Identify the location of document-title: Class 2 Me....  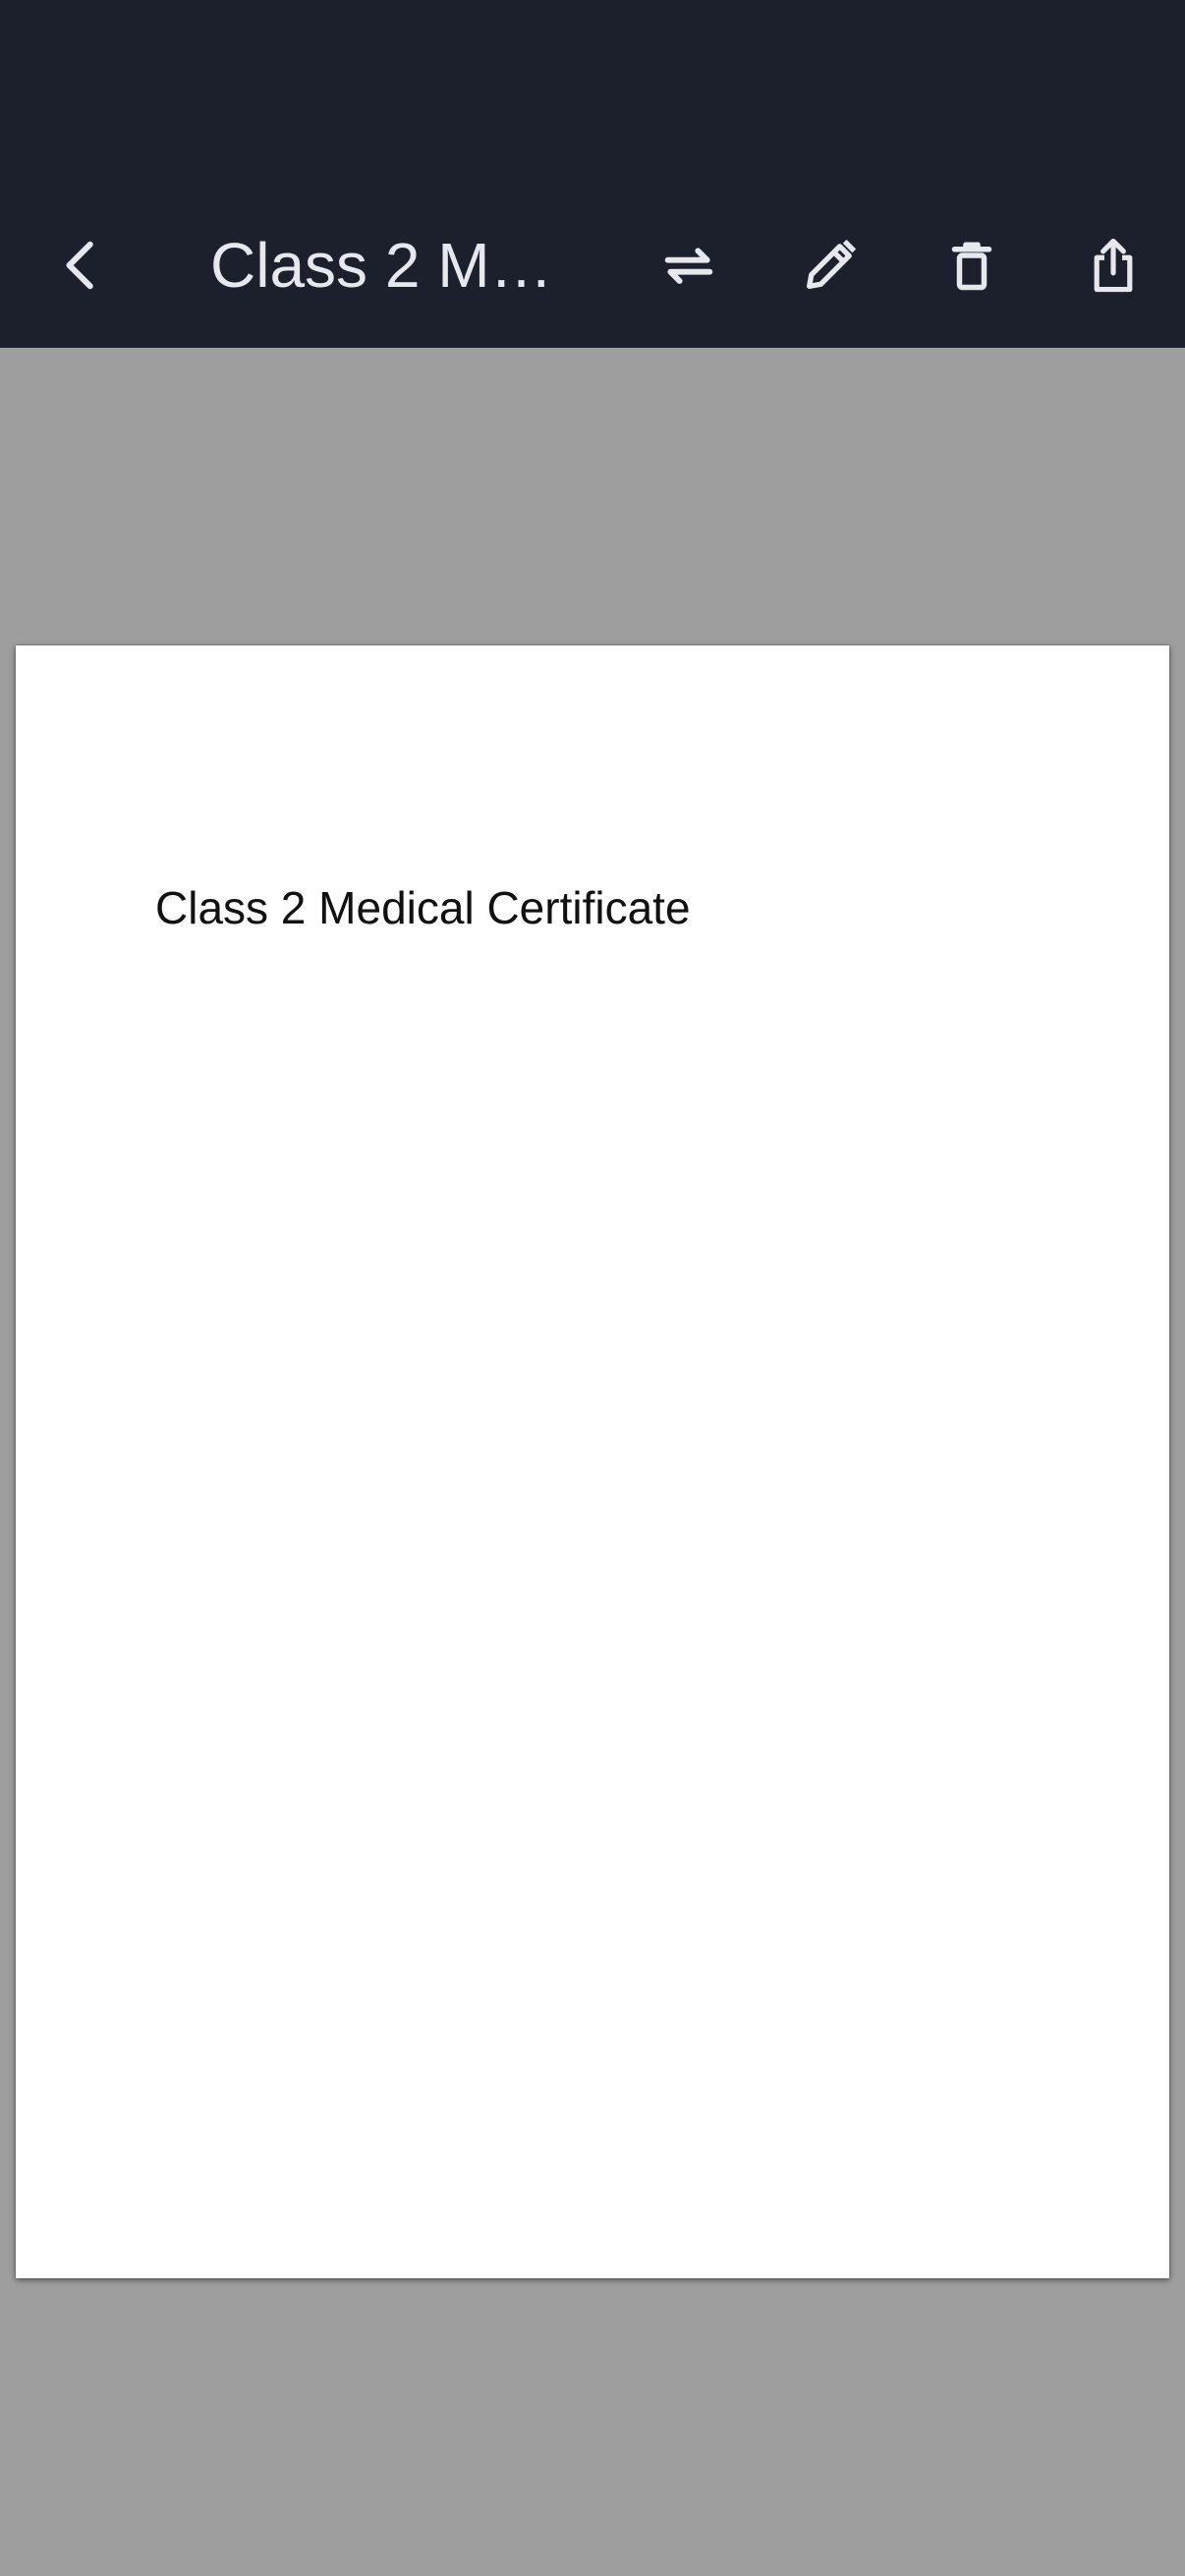
(387, 265).